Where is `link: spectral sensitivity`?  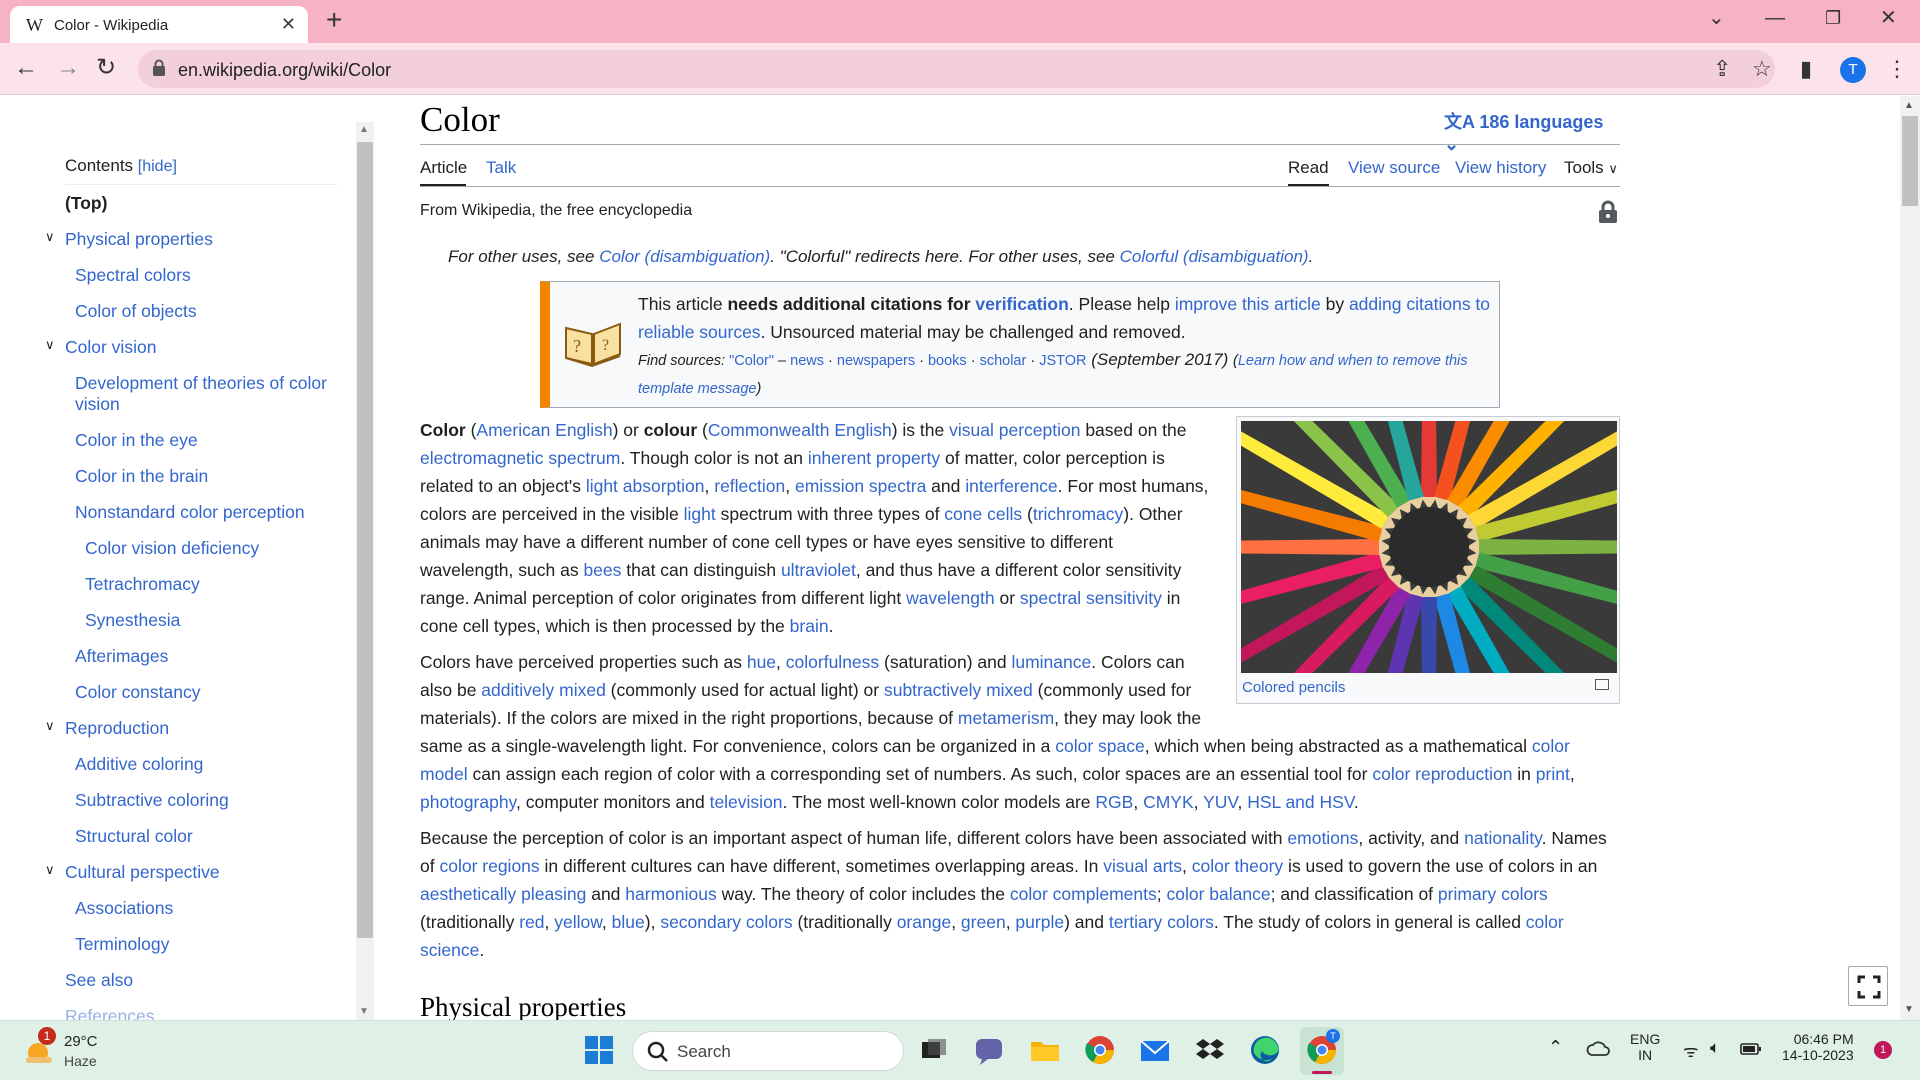
link: spectral sensitivity is located at coordinates (1091, 598).